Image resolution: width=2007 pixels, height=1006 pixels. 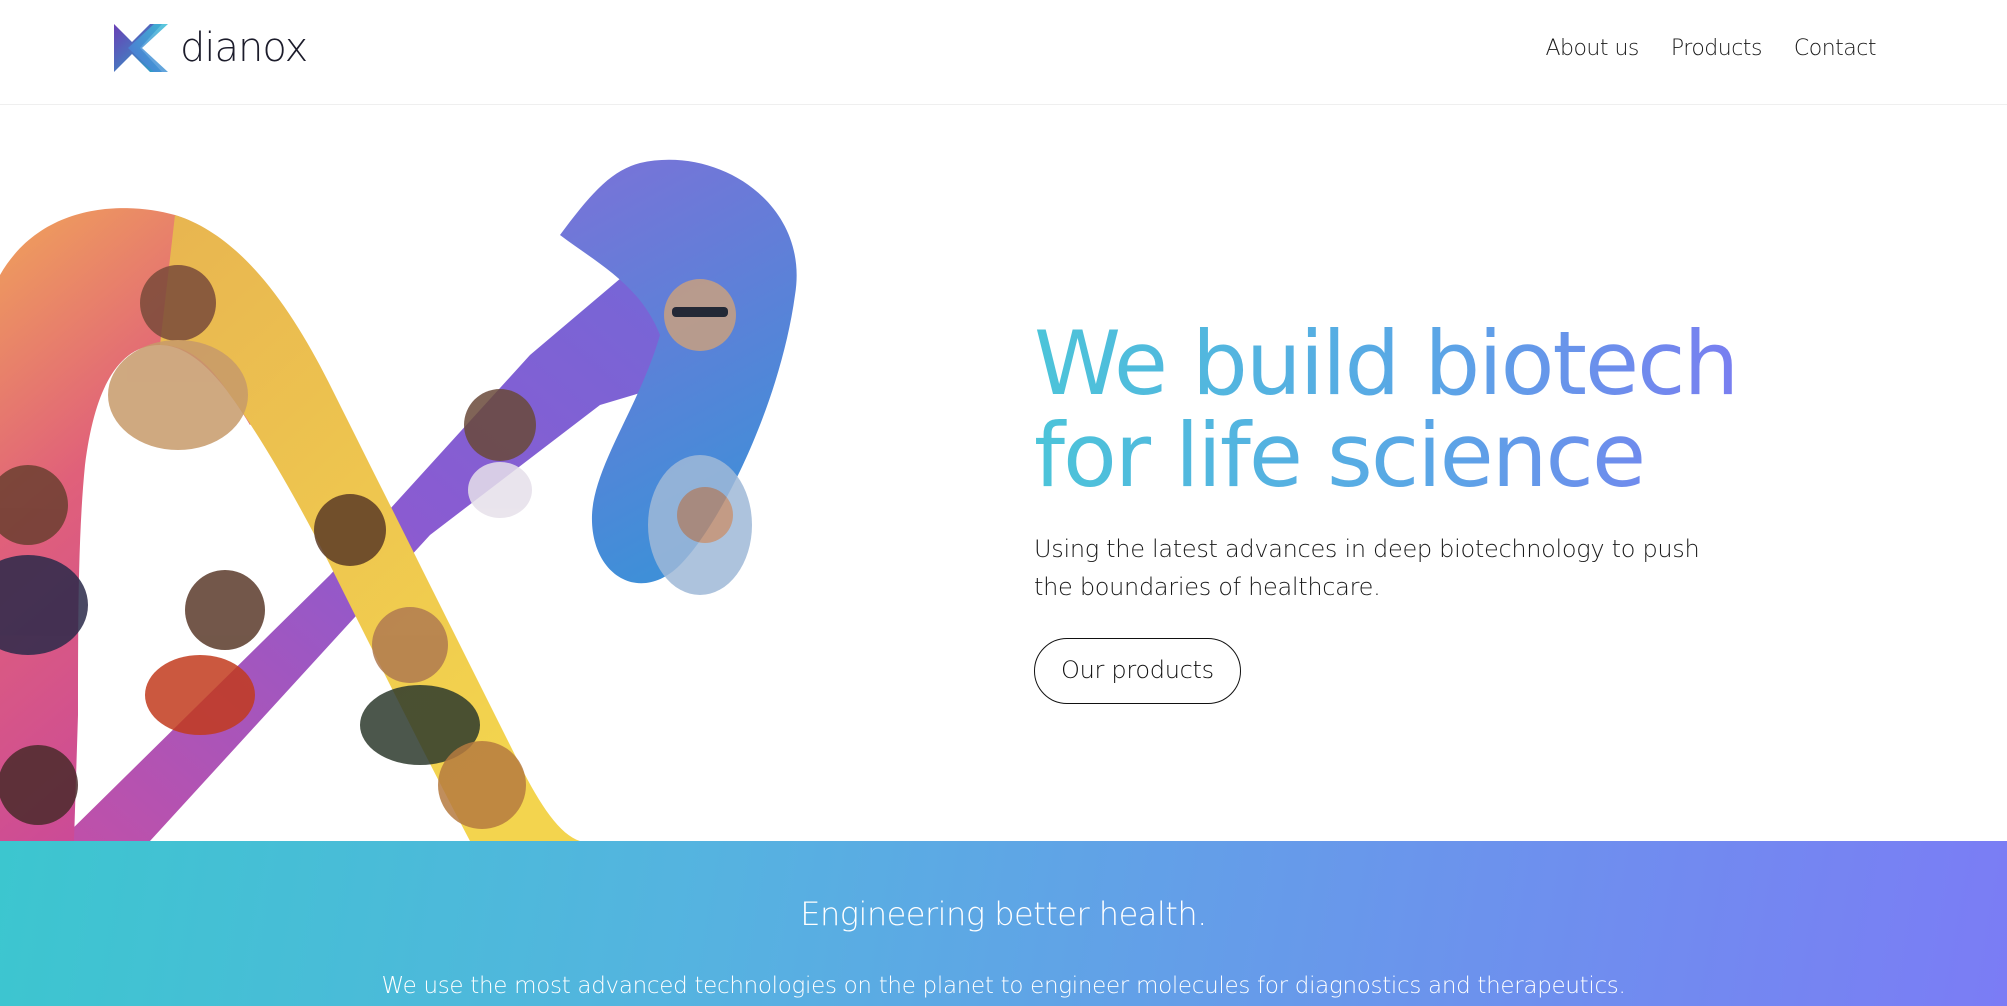 What do you see at coordinates (1835, 48) in the screenshot?
I see `nav-link-contact: Contact` at bounding box center [1835, 48].